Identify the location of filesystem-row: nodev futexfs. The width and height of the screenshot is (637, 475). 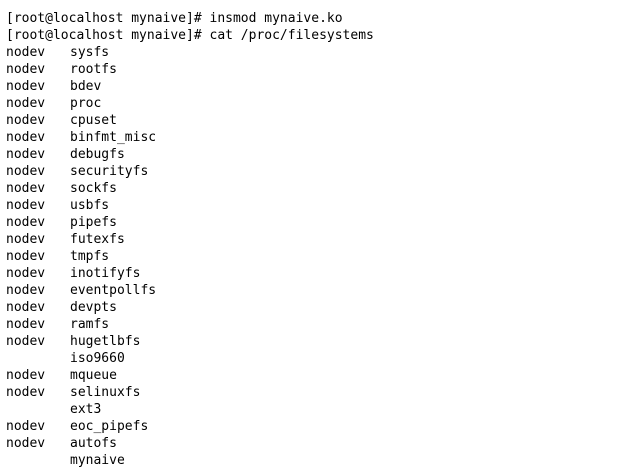
(190, 239).